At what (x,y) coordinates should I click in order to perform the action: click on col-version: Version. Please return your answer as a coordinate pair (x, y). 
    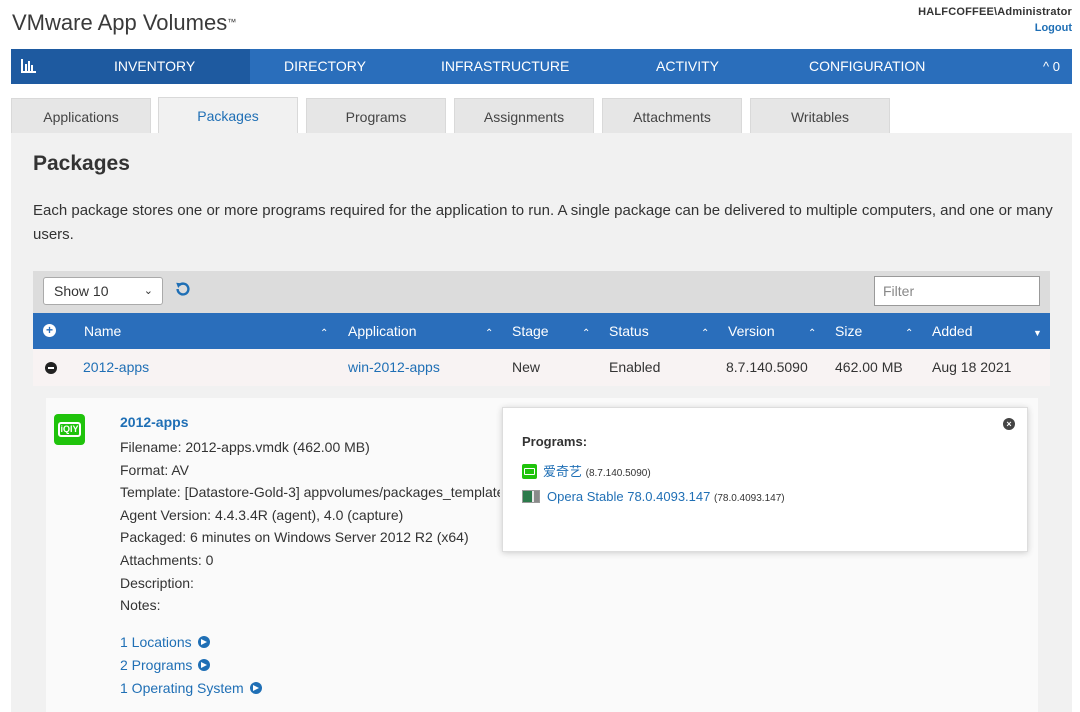
    Looking at the image, I should click on (751, 331).